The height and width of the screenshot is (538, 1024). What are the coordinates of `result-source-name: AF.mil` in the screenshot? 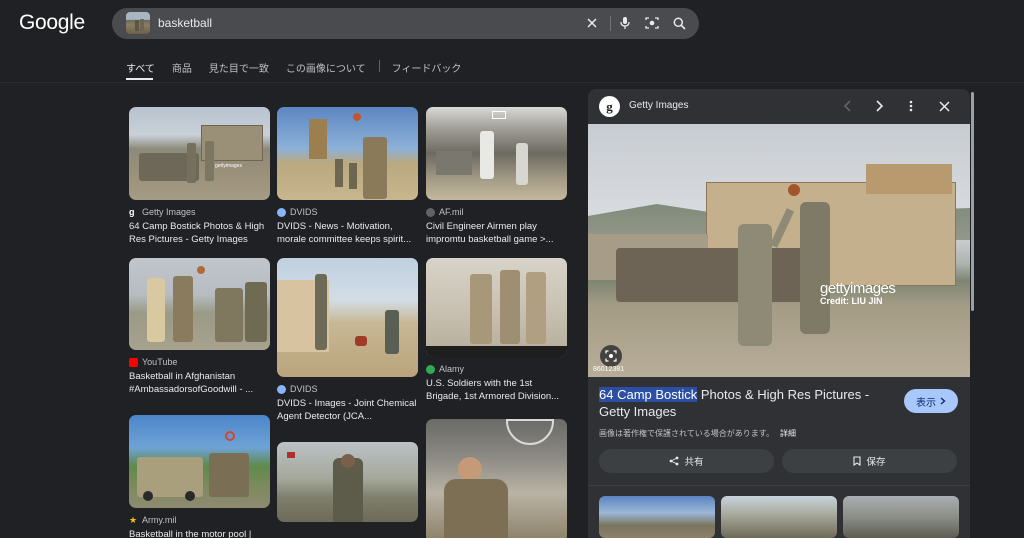 It's located at (451, 212).